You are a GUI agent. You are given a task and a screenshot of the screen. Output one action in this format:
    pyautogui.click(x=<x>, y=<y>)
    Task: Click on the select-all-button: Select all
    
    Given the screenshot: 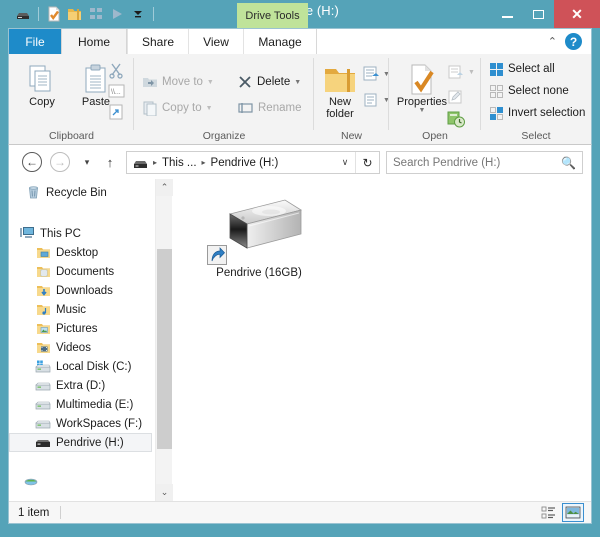 What is the action you would take?
    pyautogui.click(x=522, y=69)
    